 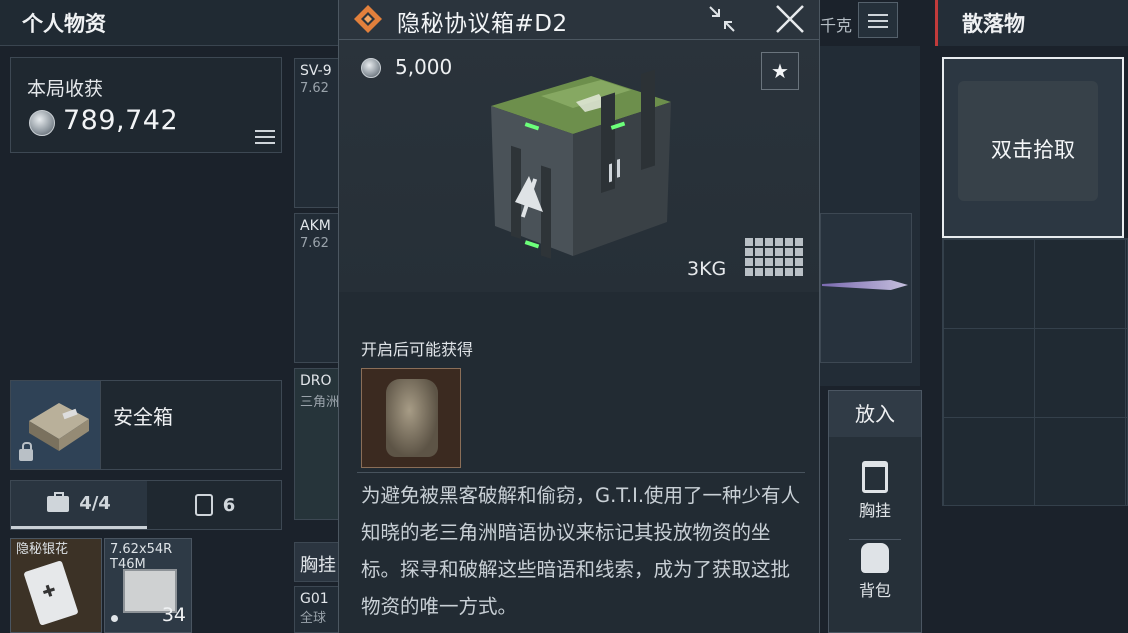 What do you see at coordinates (143, 417) in the screenshot?
I see `safebox-label: 安全箱` at bounding box center [143, 417].